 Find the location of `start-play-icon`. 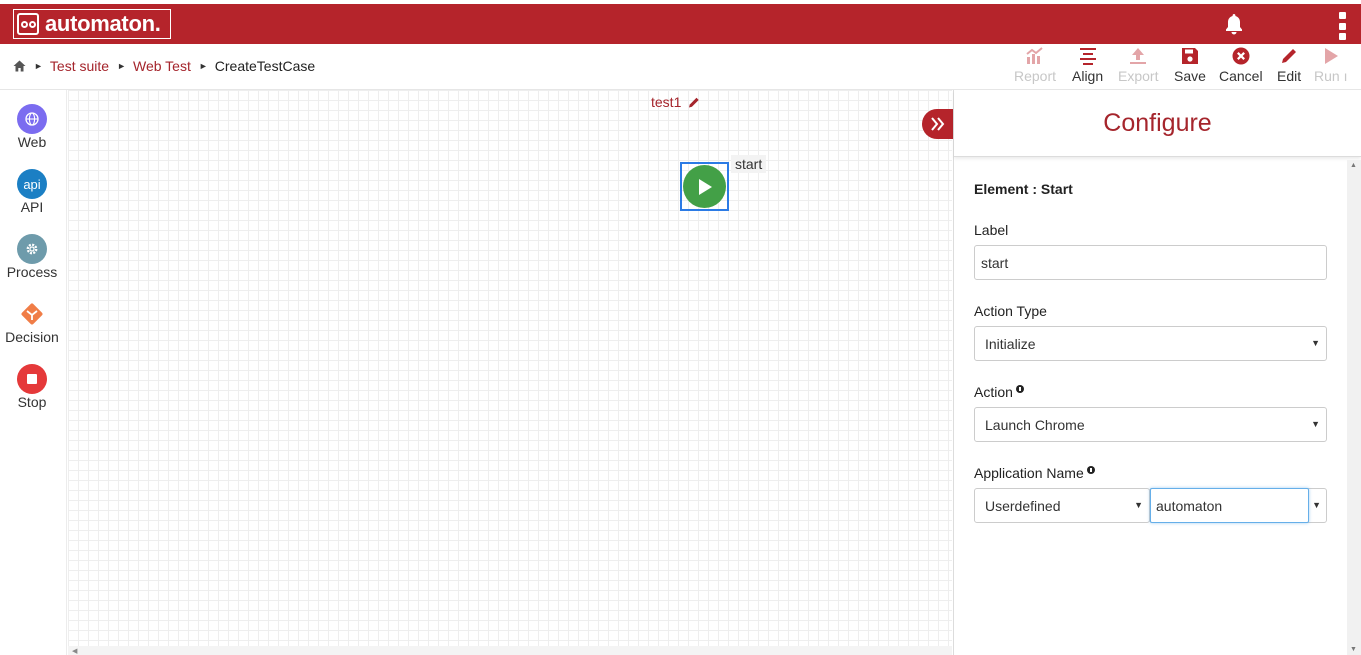

start-play-icon is located at coordinates (704, 186).